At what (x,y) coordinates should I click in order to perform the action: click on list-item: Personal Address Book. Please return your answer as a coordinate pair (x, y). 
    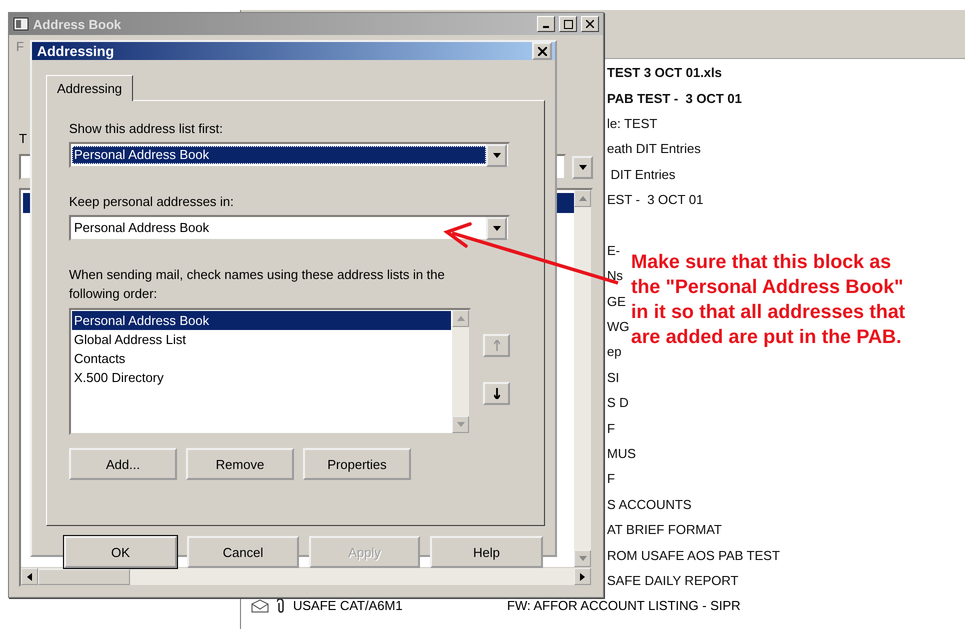
    Looking at the image, I should click on (261, 320).